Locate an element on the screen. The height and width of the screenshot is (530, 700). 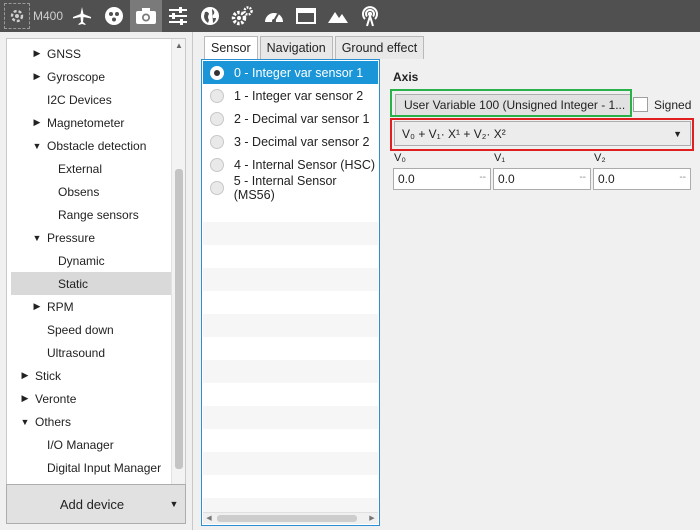
scroll-left-arrow-icon: ◀ is located at coordinates (209, 519).